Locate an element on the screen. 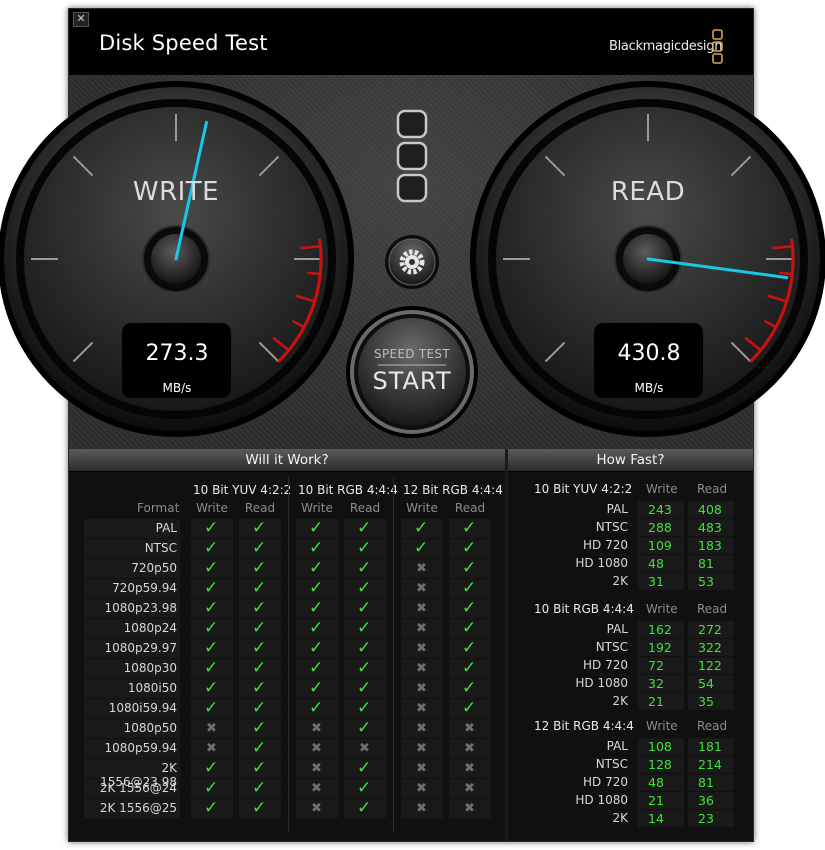 The image size is (825, 850). format-label: 1080i50 is located at coordinates (152, 688).